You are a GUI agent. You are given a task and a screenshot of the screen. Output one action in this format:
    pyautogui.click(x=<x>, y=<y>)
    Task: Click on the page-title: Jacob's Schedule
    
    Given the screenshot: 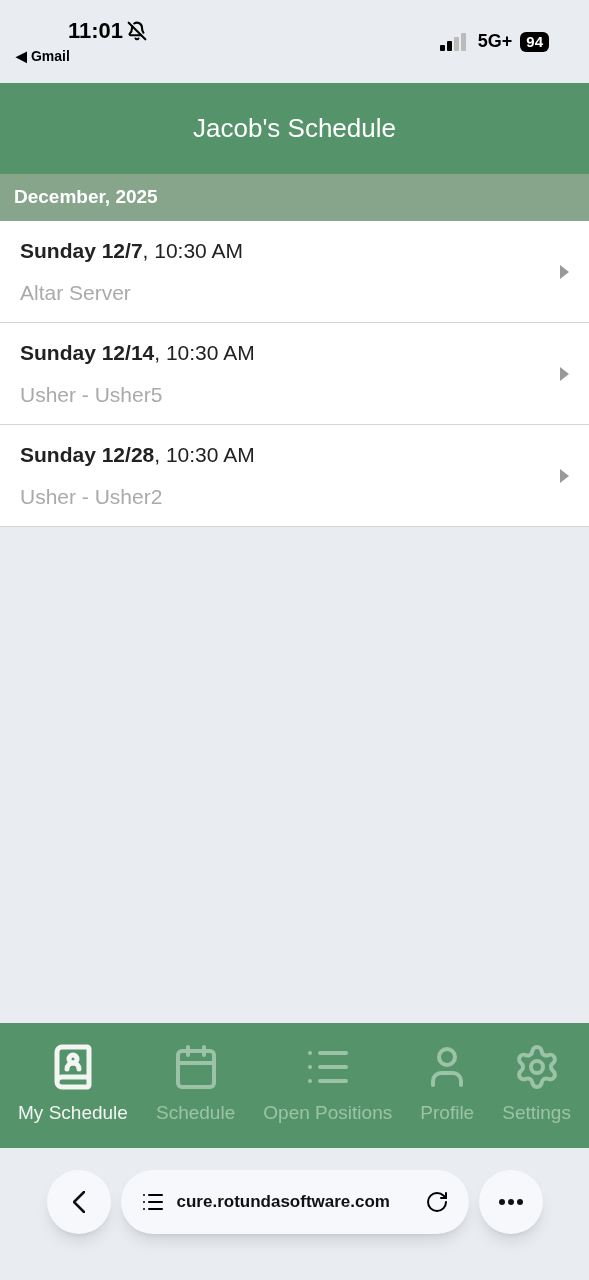 What is the action you would take?
    pyautogui.click(x=294, y=128)
    